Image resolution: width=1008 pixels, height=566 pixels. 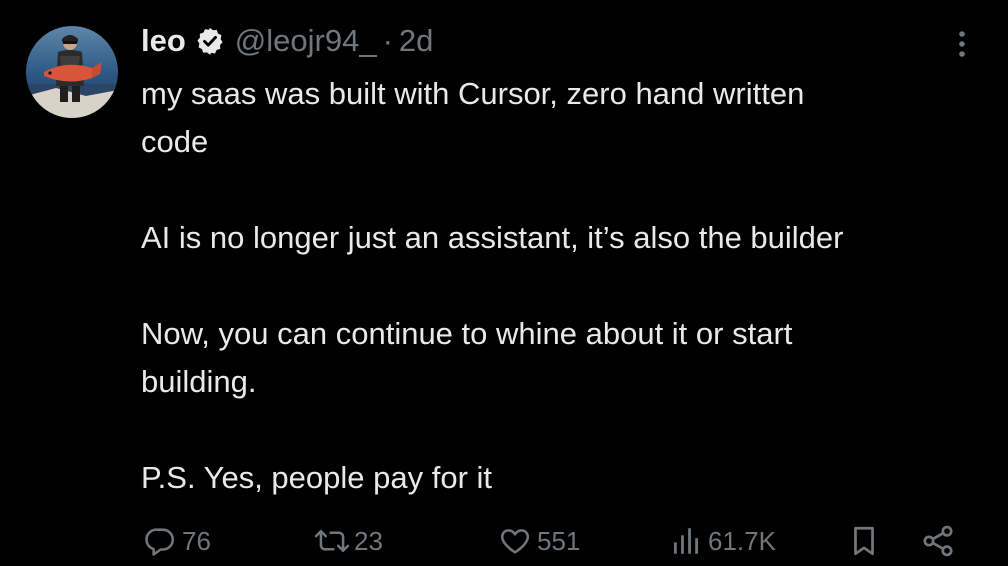 I want to click on author-handle: @leojr94_, so click(x=306, y=41).